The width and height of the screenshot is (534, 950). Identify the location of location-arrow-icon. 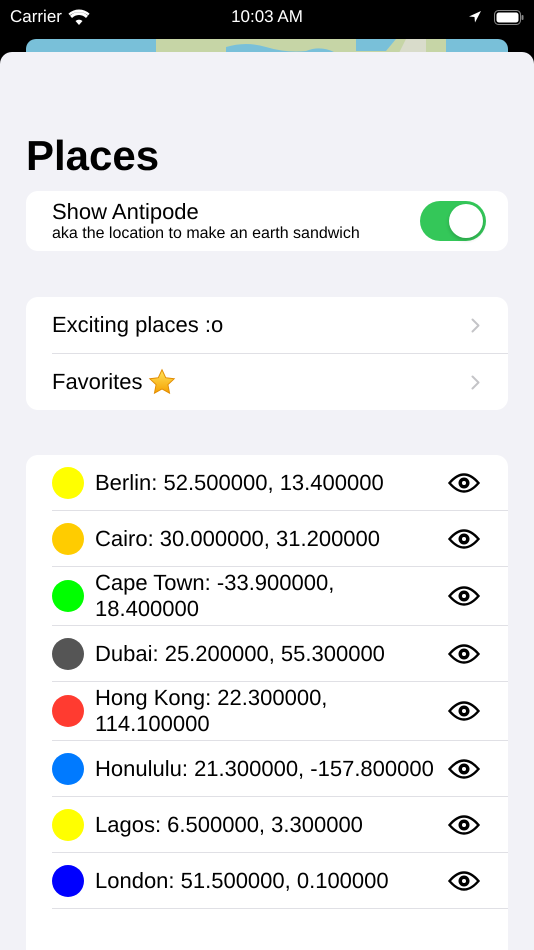
(475, 17).